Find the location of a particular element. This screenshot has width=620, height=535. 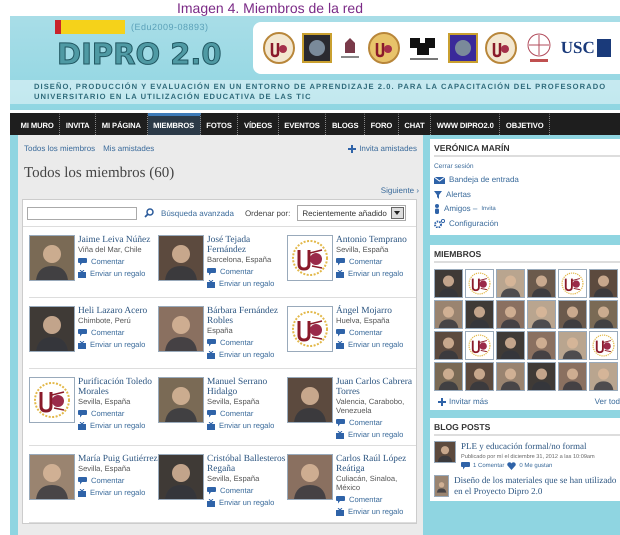

member-name-link: María Puig Gutiérrez is located at coordinates (118, 459).